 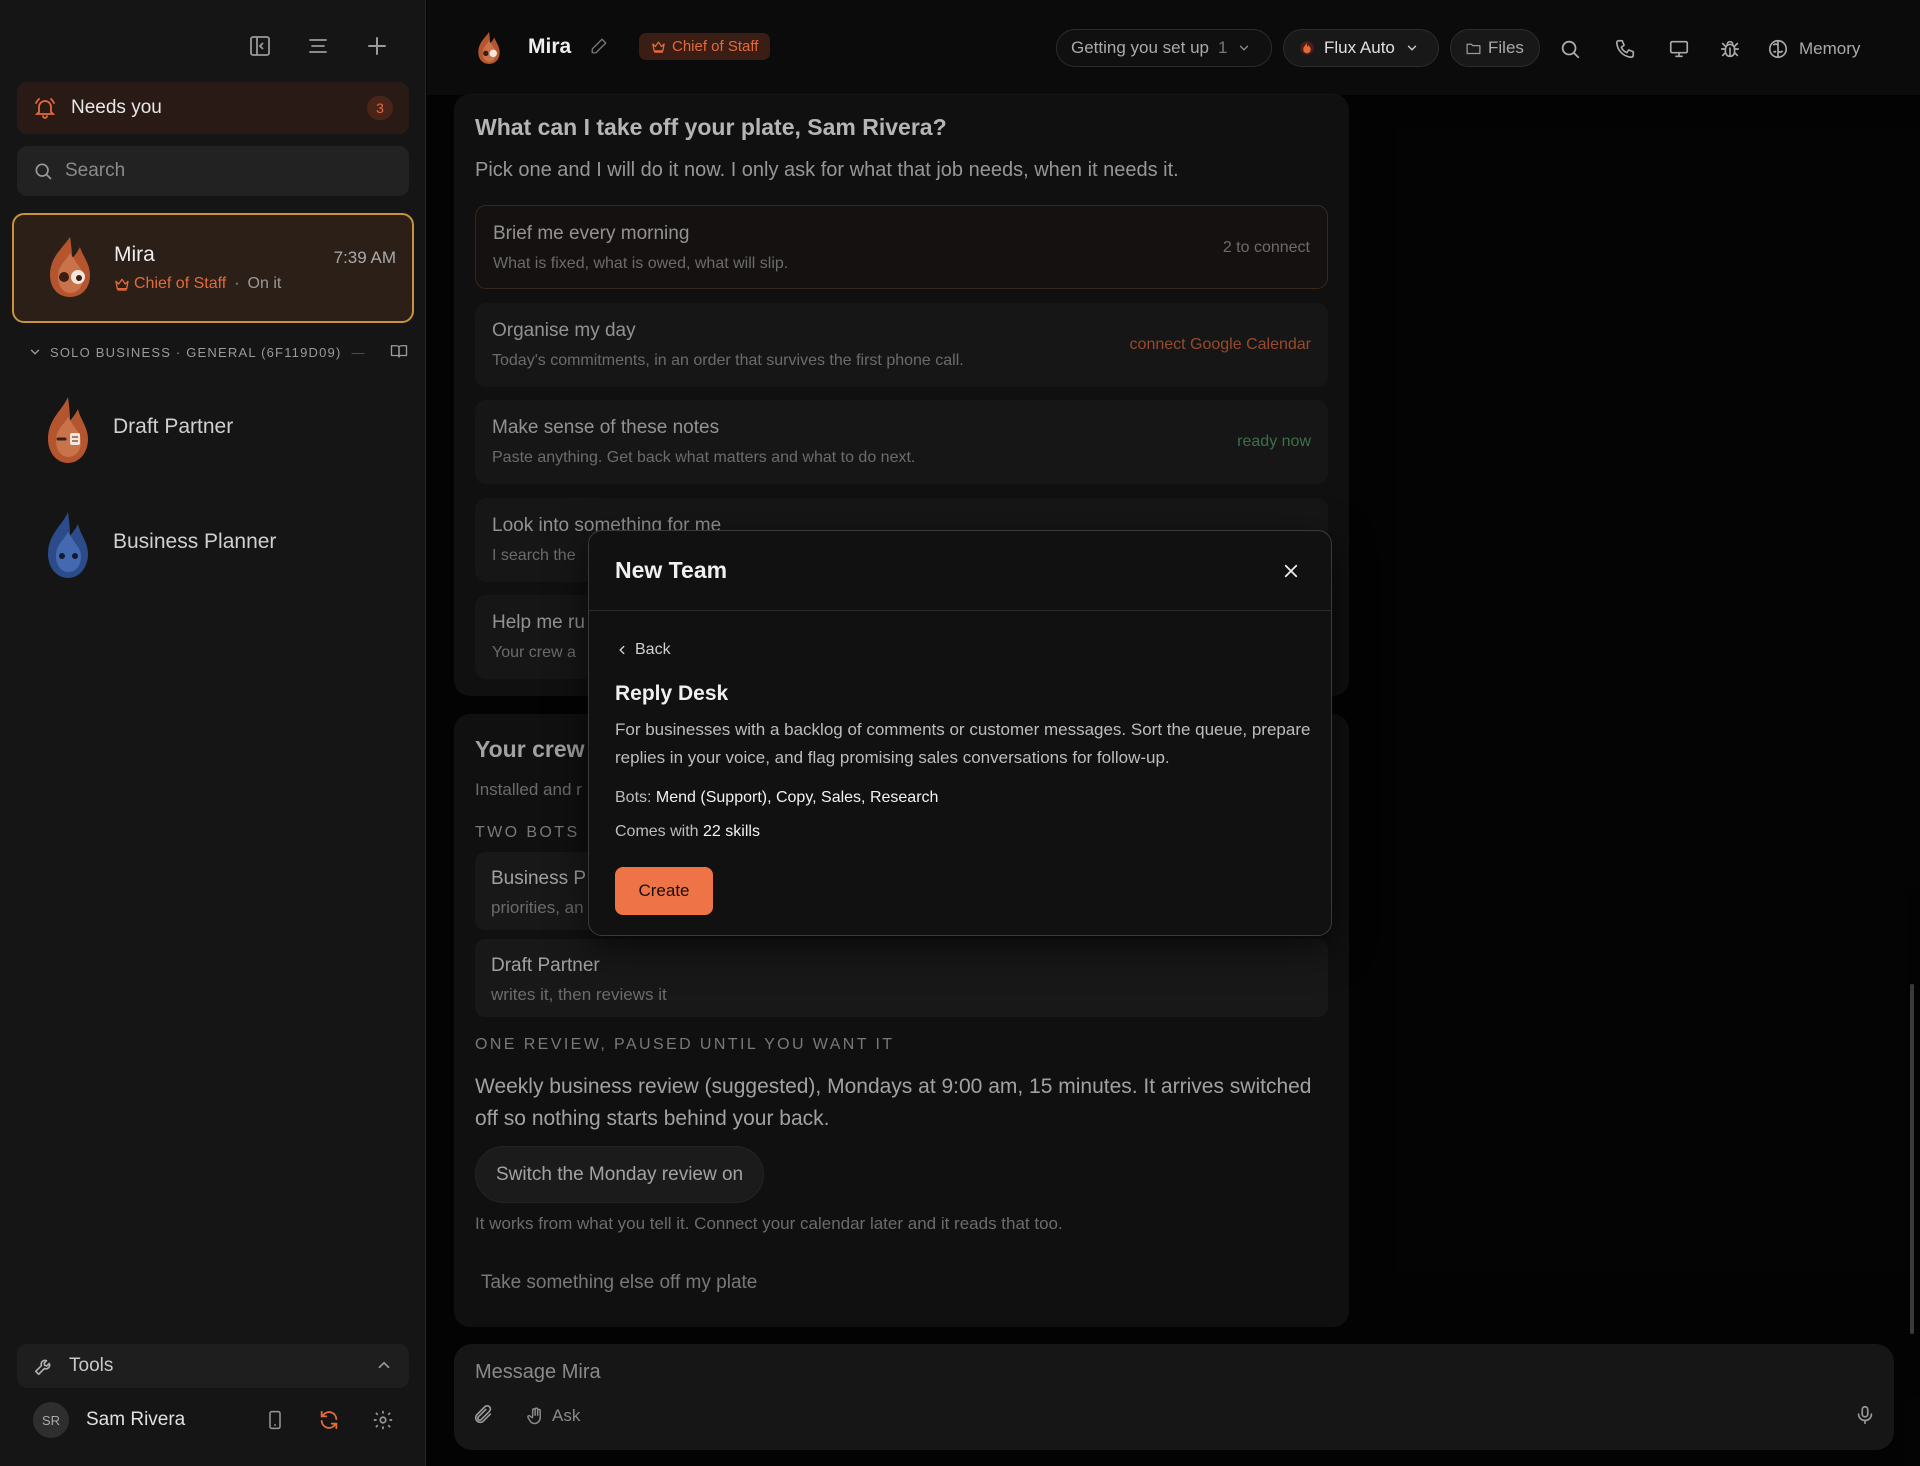 What do you see at coordinates (213, 108) in the screenshot?
I see `needs-you-item: Needs you 3` at bounding box center [213, 108].